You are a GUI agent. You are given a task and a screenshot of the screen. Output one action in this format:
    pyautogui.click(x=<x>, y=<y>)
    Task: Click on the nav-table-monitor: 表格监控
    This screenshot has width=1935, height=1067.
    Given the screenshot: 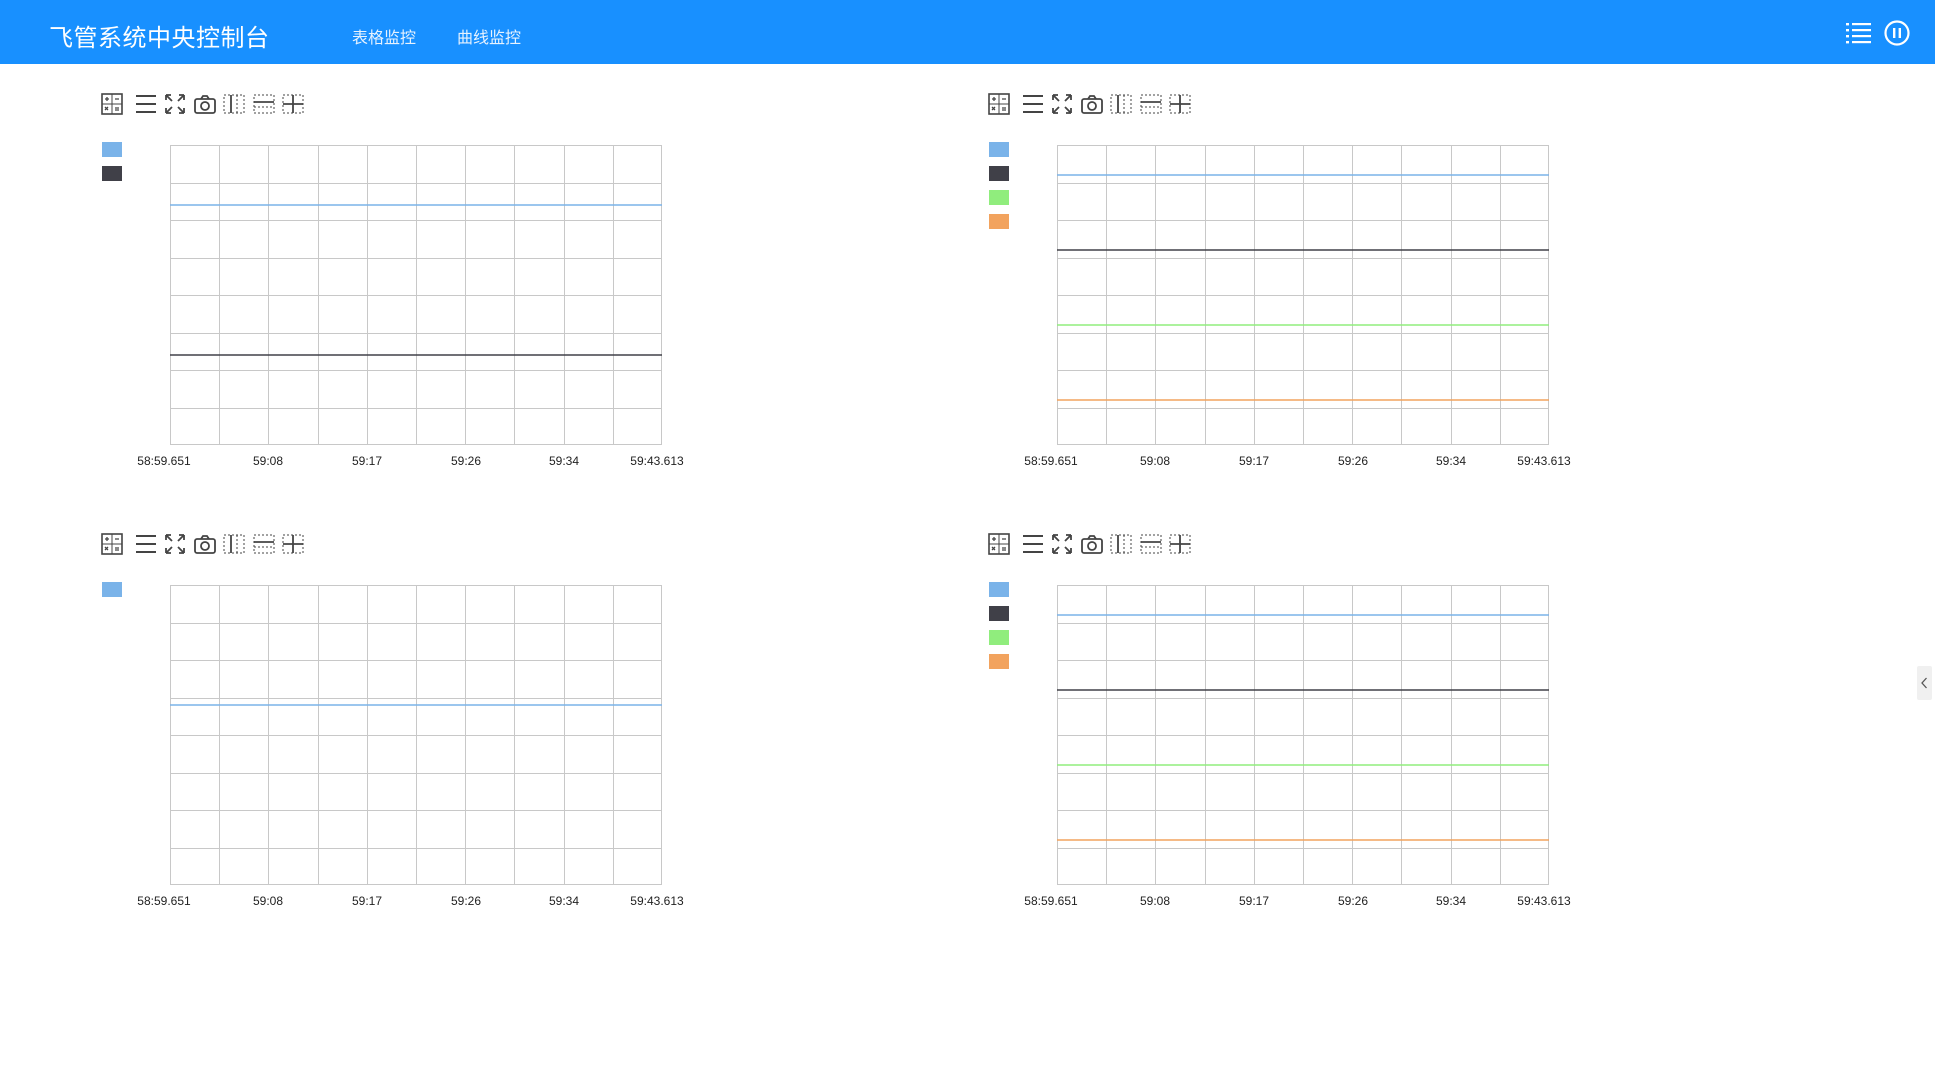 What is the action you would take?
    pyautogui.click(x=384, y=36)
    